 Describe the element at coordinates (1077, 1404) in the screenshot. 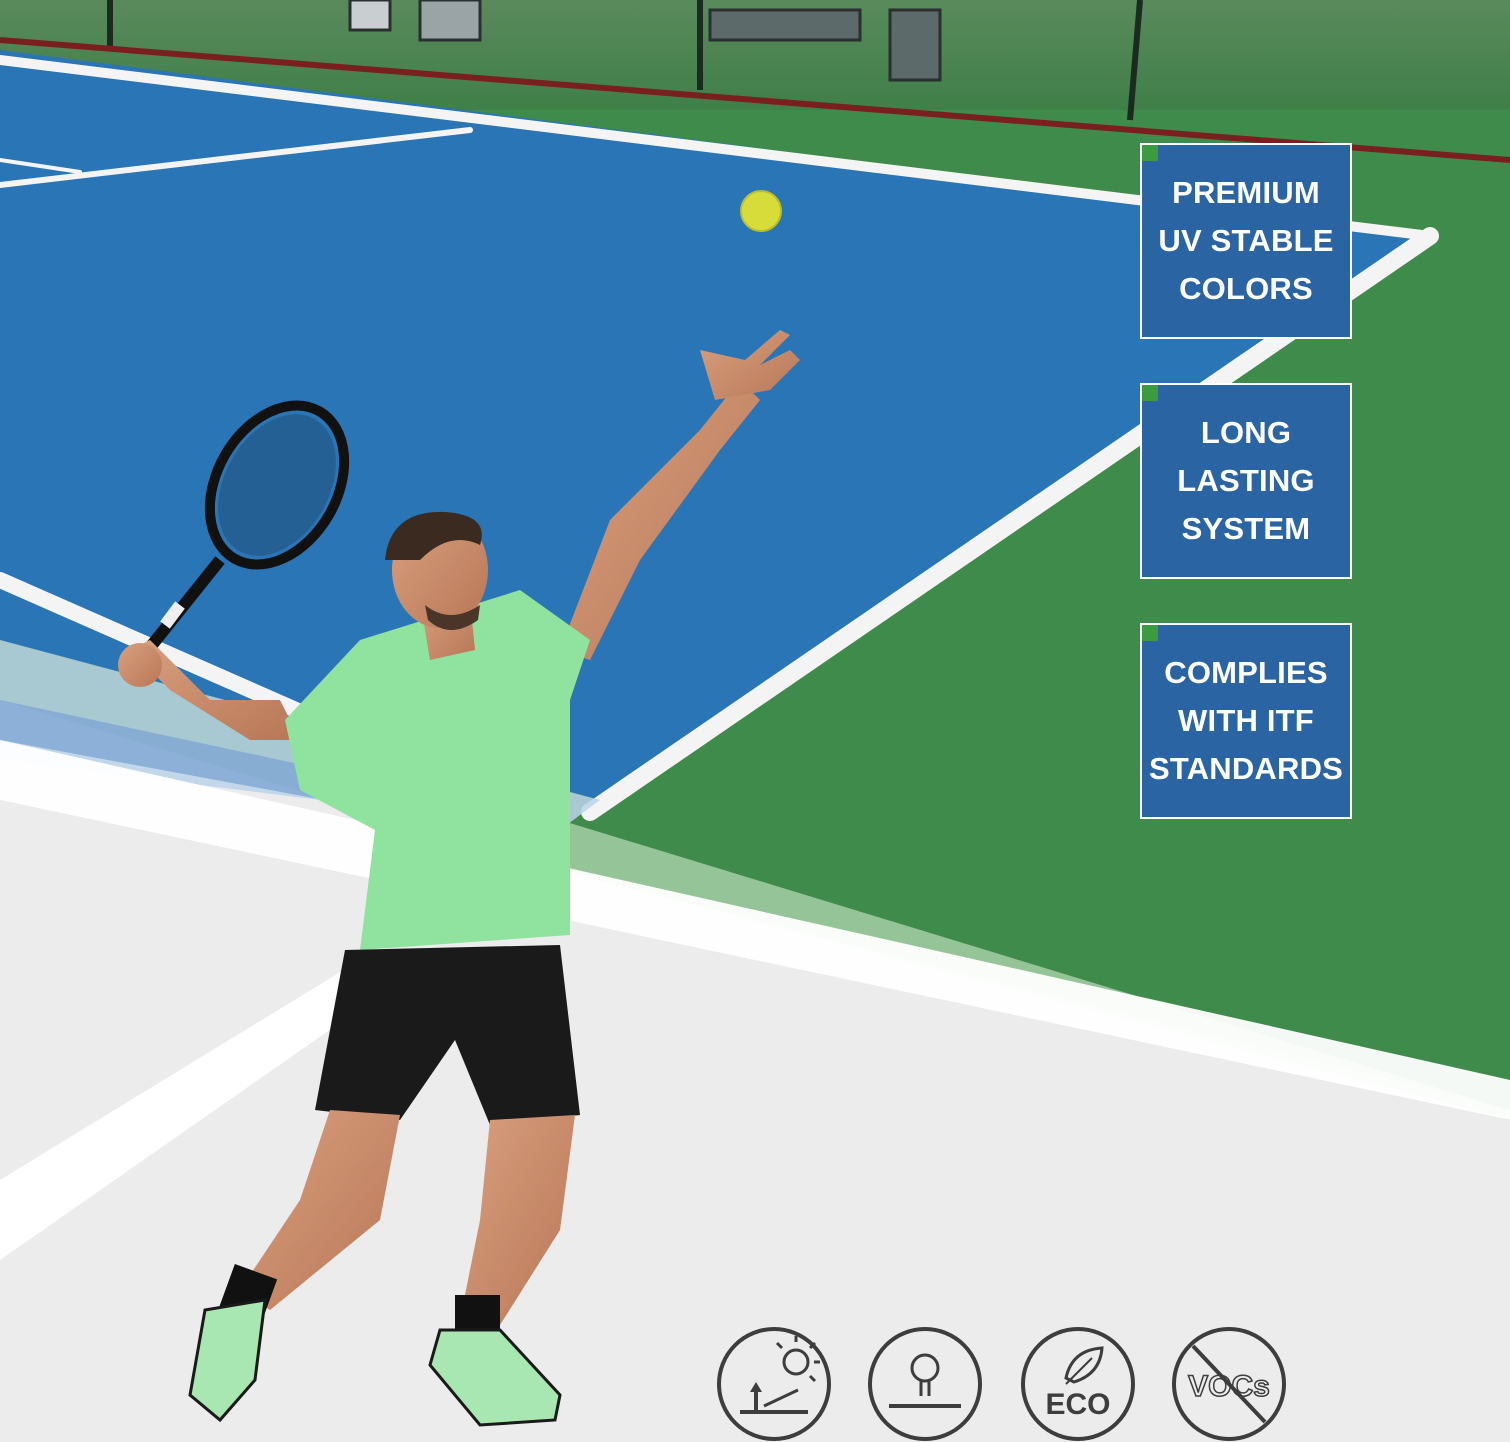

I see `eco-label: ECO` at that location.